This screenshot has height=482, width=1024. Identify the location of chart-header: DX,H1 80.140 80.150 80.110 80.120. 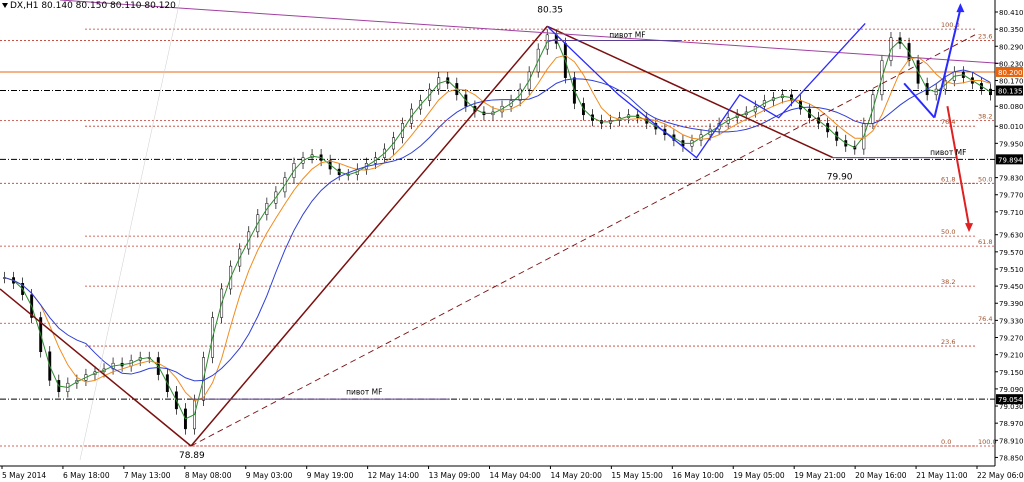
(89, 6).